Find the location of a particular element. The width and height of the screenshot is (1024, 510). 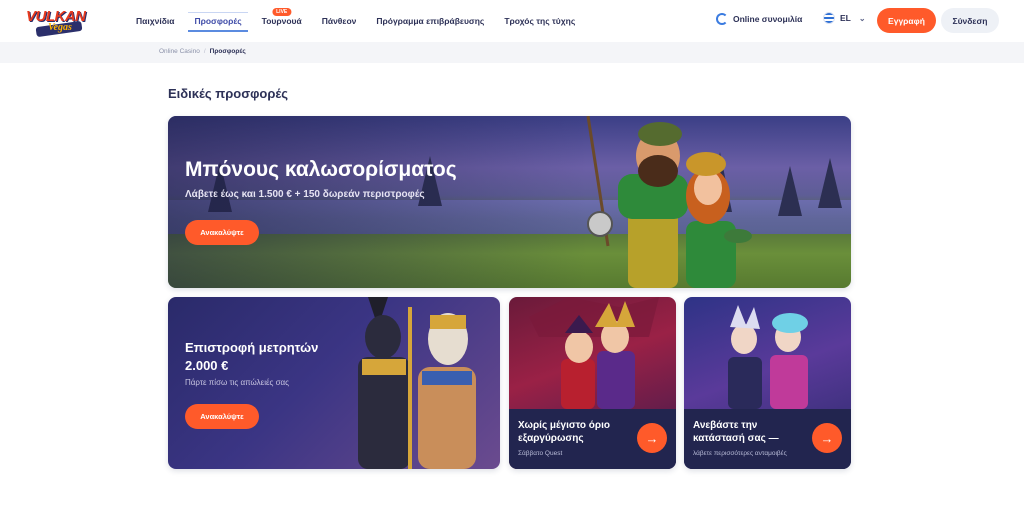

hero-shade is located at coordinates (378, 202).